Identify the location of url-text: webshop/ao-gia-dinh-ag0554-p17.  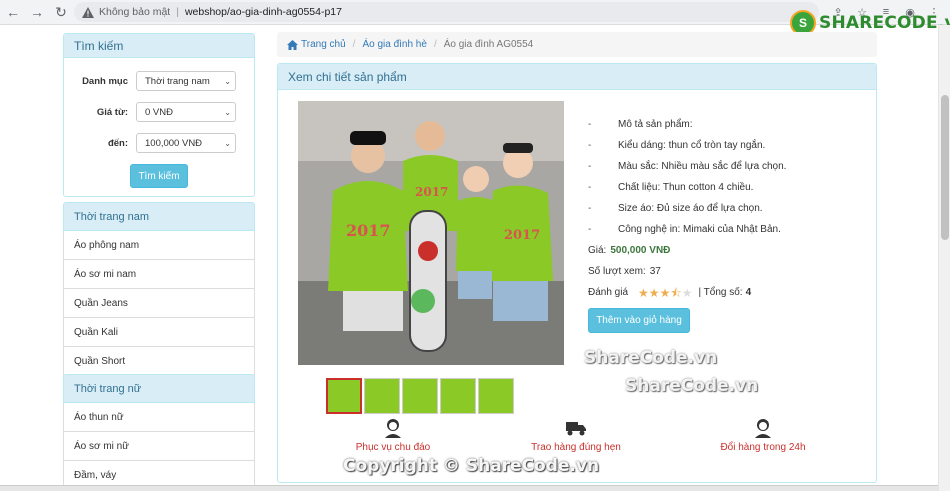
(263, 12).